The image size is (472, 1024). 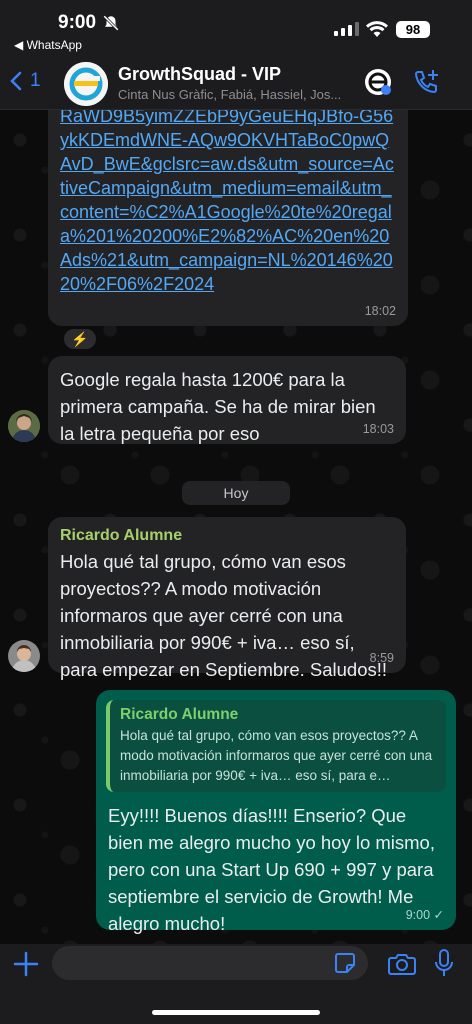 I want to click on add-call-icon, so click(x=426, y=82).